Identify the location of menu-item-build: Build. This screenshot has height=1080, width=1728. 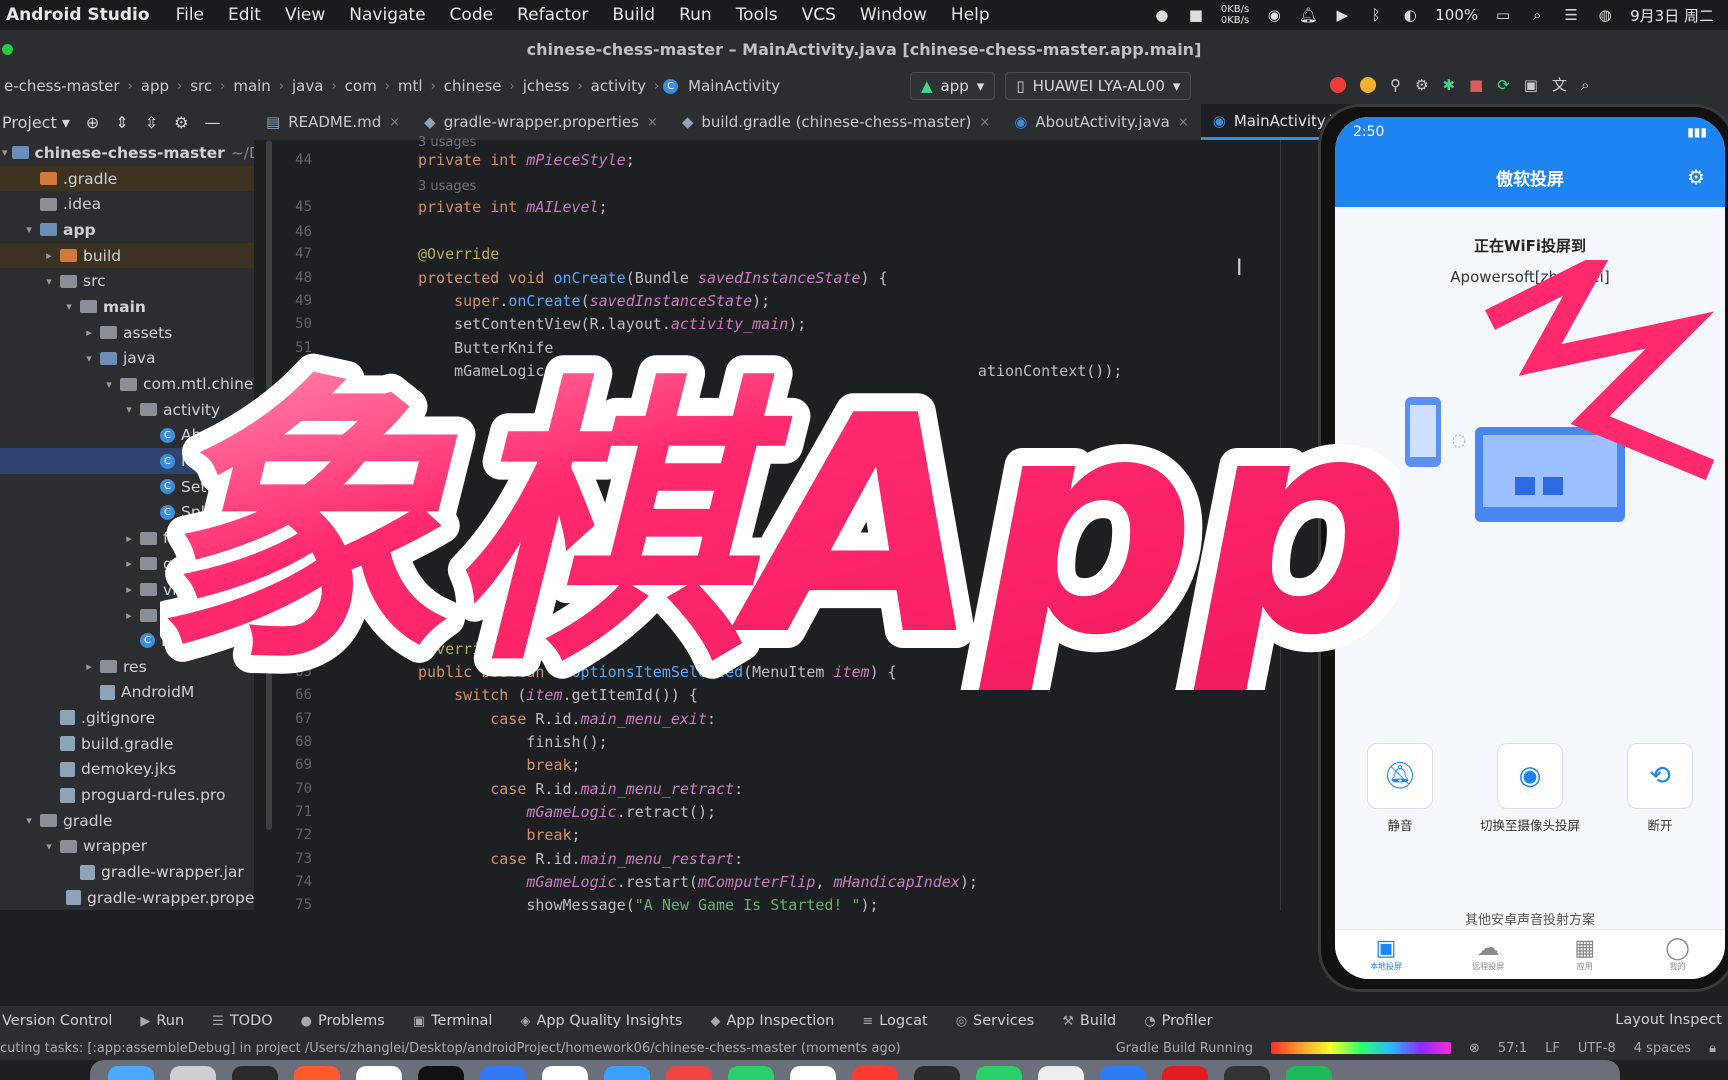
(633, 15).